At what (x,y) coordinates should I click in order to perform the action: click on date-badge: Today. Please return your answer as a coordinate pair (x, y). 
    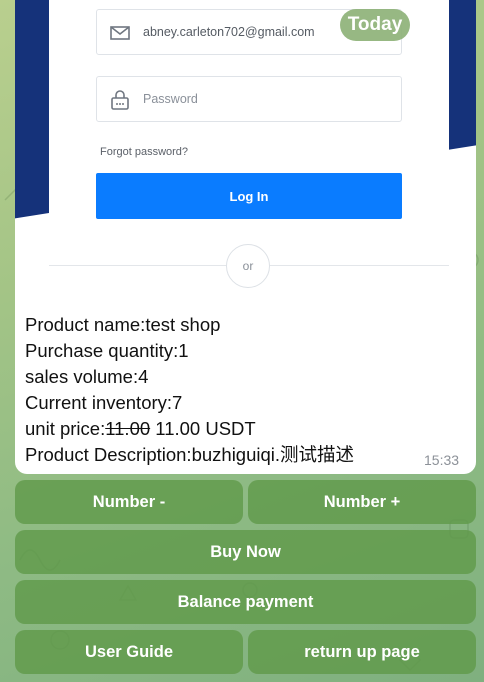
    Looking at the image, I should click on (375, 25).